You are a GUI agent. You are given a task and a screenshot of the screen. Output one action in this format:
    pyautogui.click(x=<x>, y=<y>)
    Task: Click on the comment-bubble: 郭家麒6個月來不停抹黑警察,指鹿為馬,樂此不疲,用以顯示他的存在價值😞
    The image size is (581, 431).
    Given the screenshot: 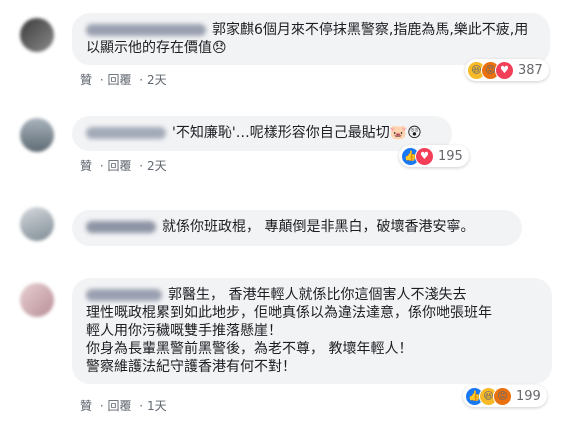 What is the action you would take?
    pyautogui.click(x=311, y=39)
    